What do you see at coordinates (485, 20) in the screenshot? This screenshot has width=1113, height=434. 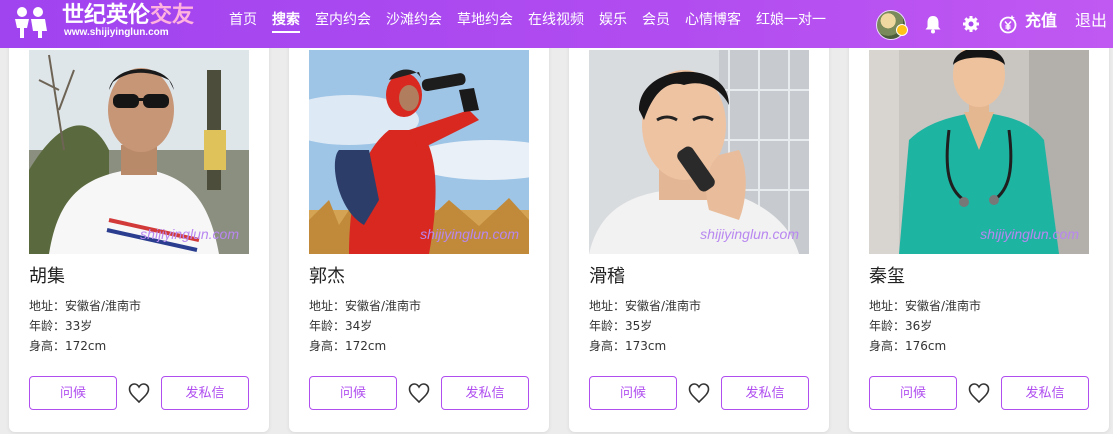 I see `nav-item-grass-date: 草地约会` at bounding box center [485, 20].